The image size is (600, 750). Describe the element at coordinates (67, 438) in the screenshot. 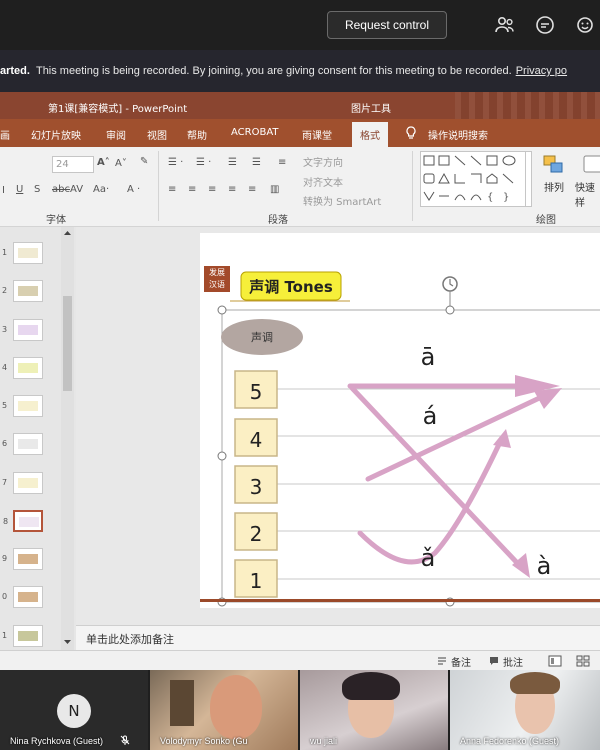

I see `thumbnails-scrollbar` at that location.